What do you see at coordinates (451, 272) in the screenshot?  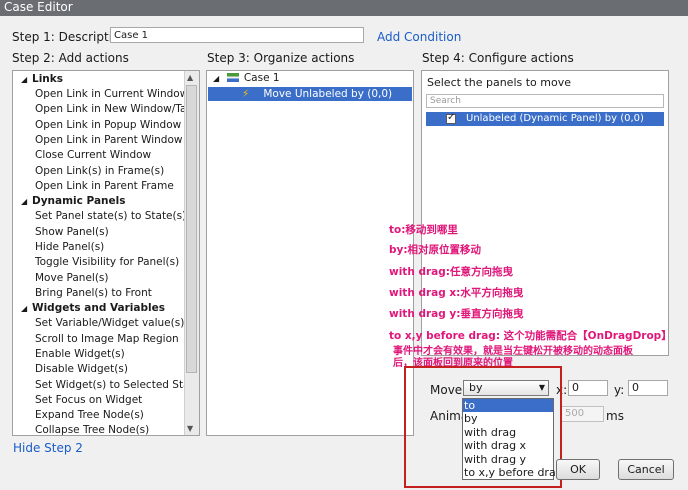 I see `annotation-with-drag: with drag:任意方向拖曳` at bounding box center [451, 272].